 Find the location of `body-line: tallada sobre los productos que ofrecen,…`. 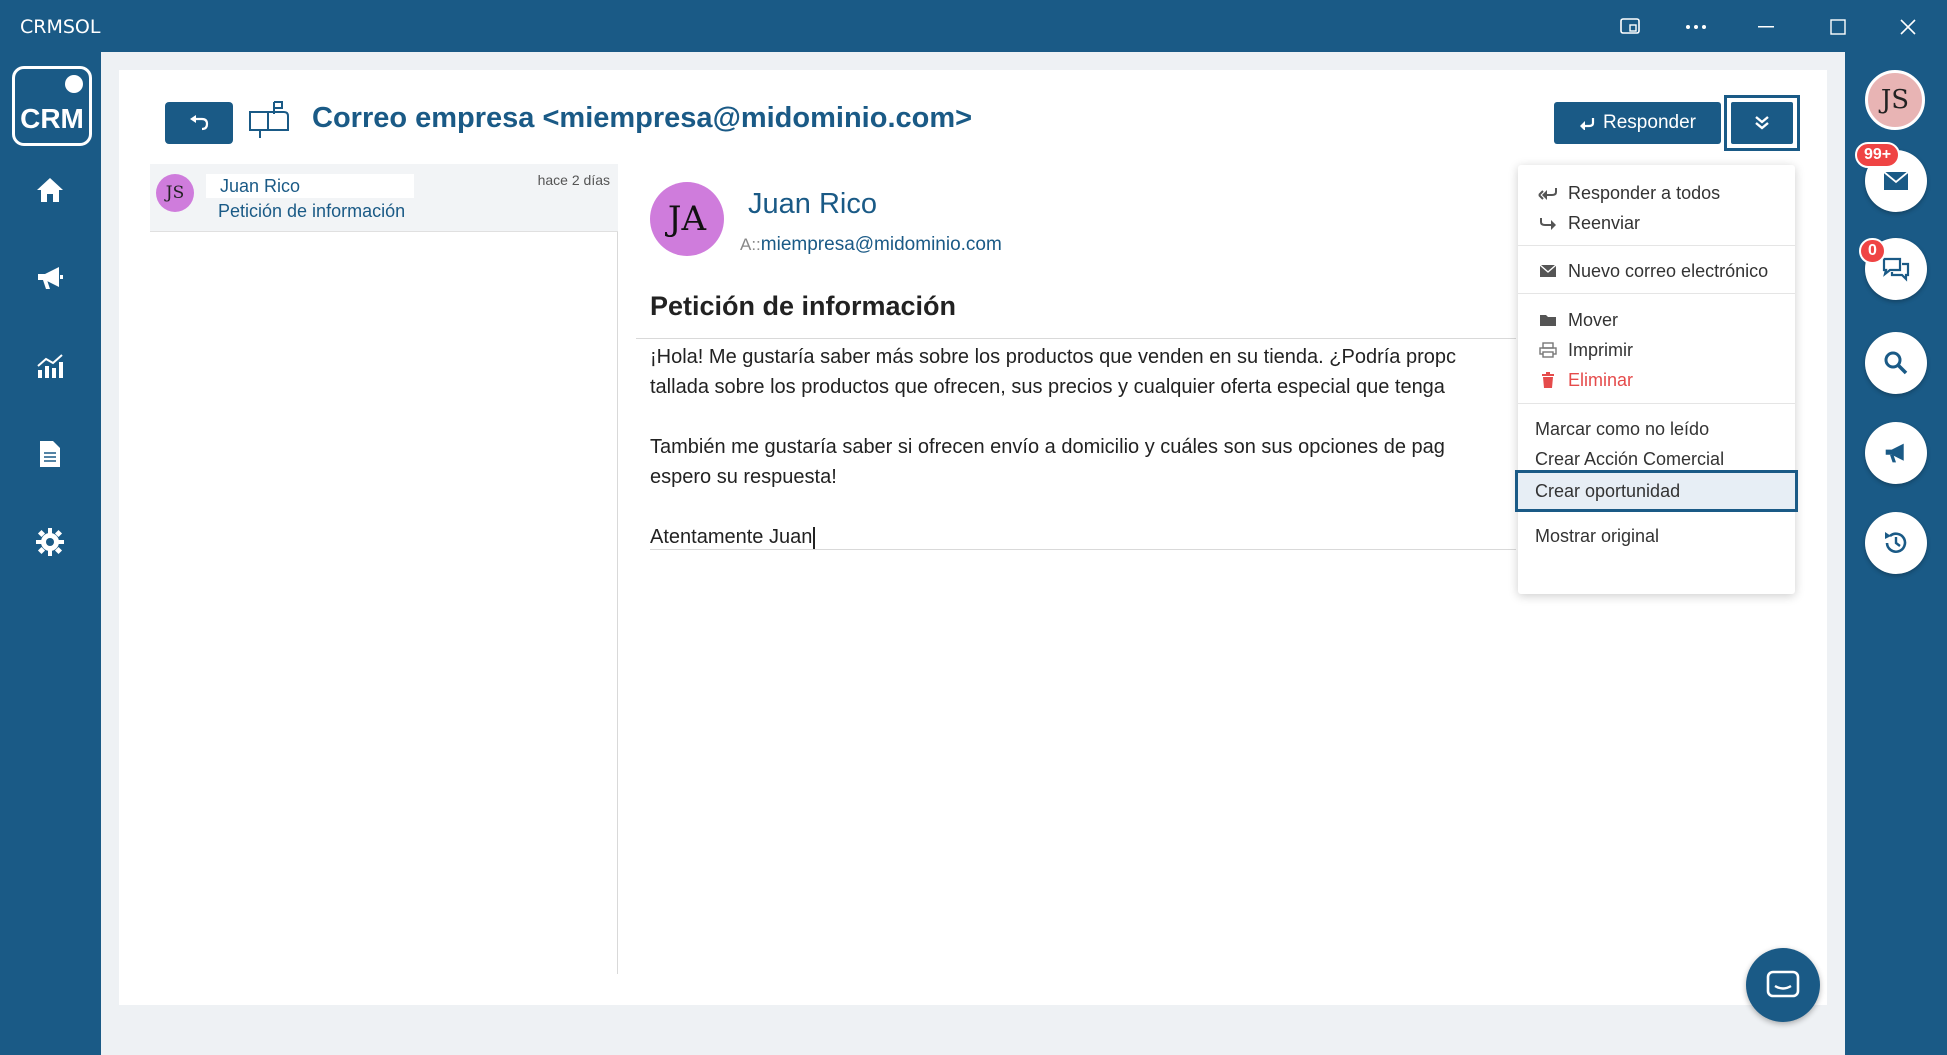

body-line: tallada sobre los productos que ofrecen,… is located at coordinates (1047, 387).